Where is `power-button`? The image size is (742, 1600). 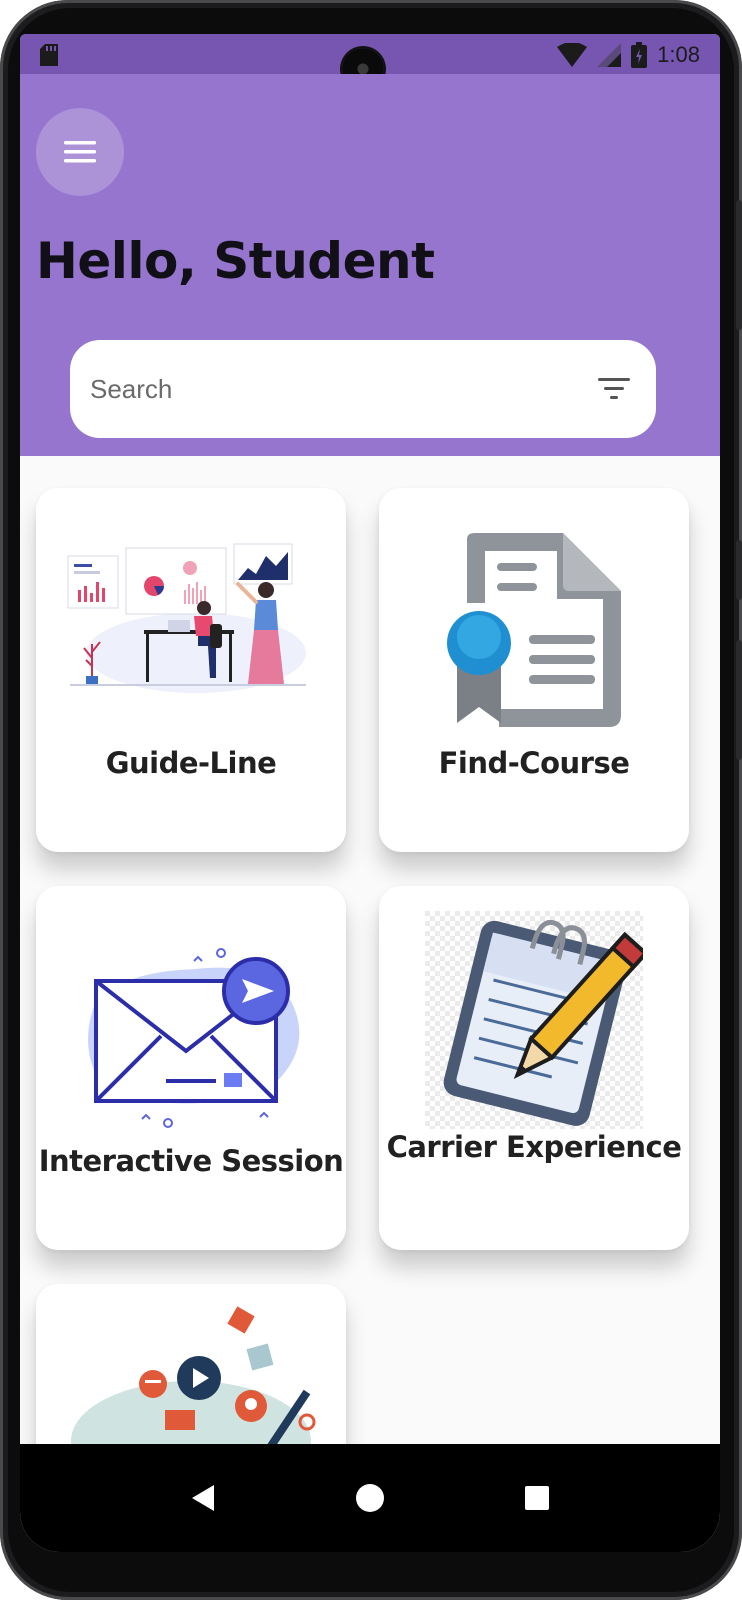 power-button is located at coordinates (739, 265).